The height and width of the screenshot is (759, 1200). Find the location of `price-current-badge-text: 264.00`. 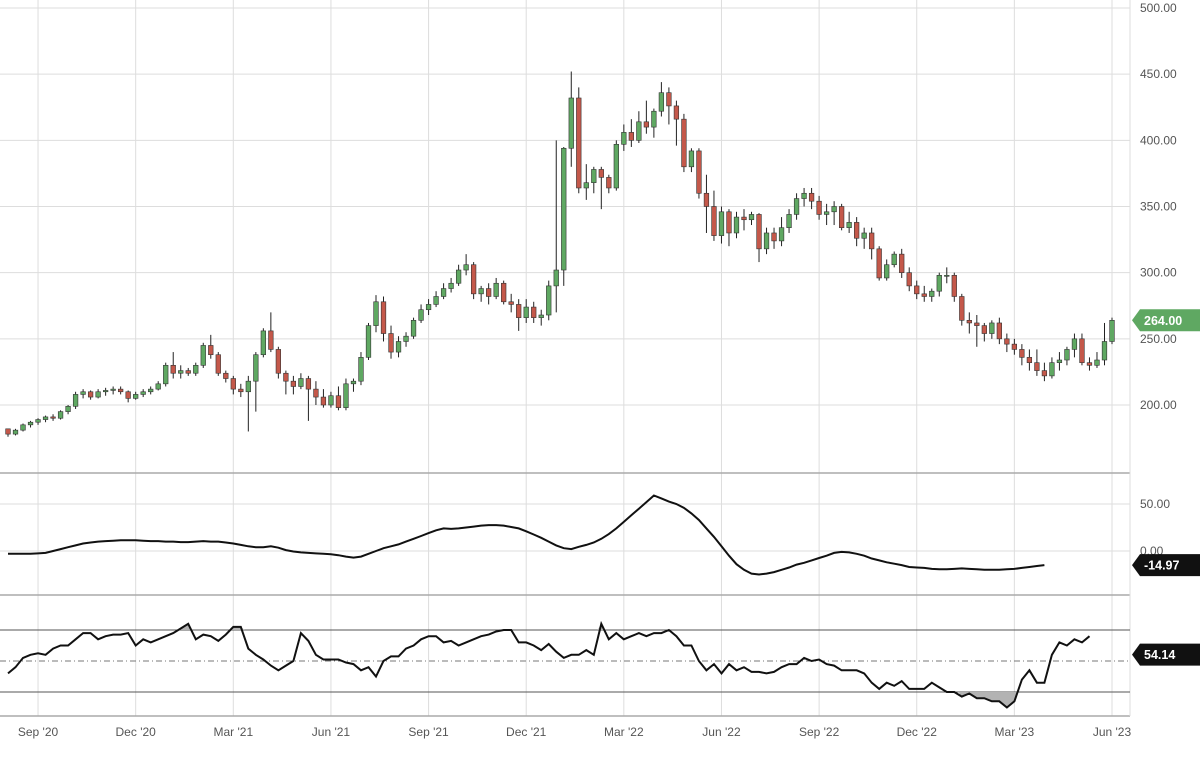

price-current-badge-text: 264.00 is located at coordinates (1163, 321).